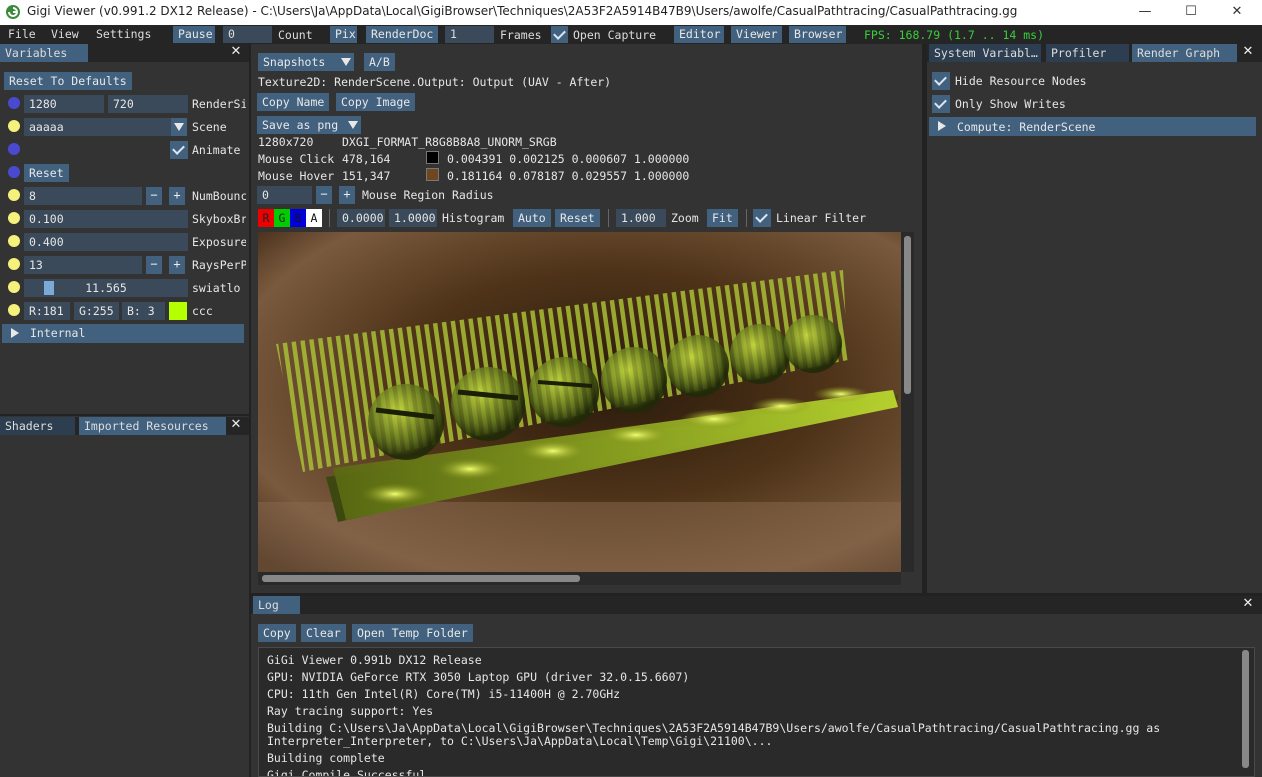 This screenshot has width=1262, height=777. Describe the element at coordinates (216, 288) in the screenshot. I see `swiatlo-label: swiatlo` at that location.